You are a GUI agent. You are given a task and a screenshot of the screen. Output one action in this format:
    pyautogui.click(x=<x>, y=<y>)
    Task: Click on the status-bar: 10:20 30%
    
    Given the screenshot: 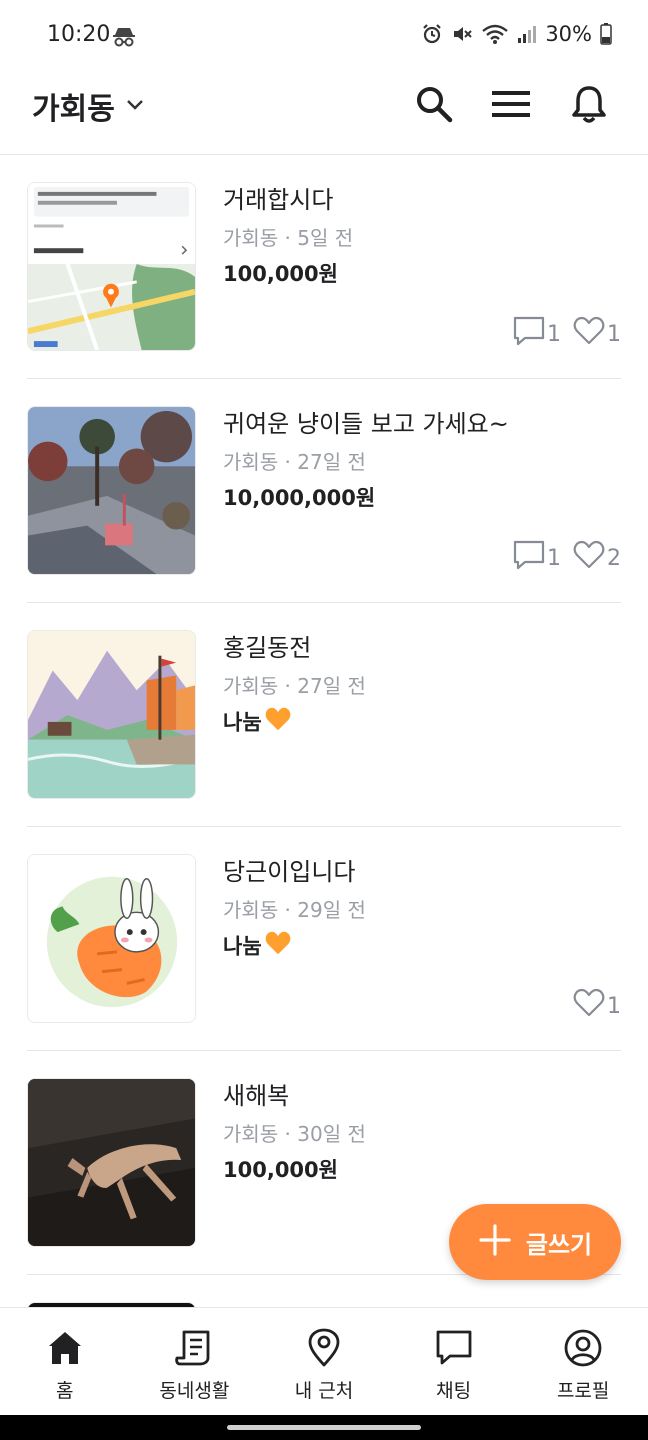 What is the action you would take?
    pyautogui.click(x=324, y=35)
    